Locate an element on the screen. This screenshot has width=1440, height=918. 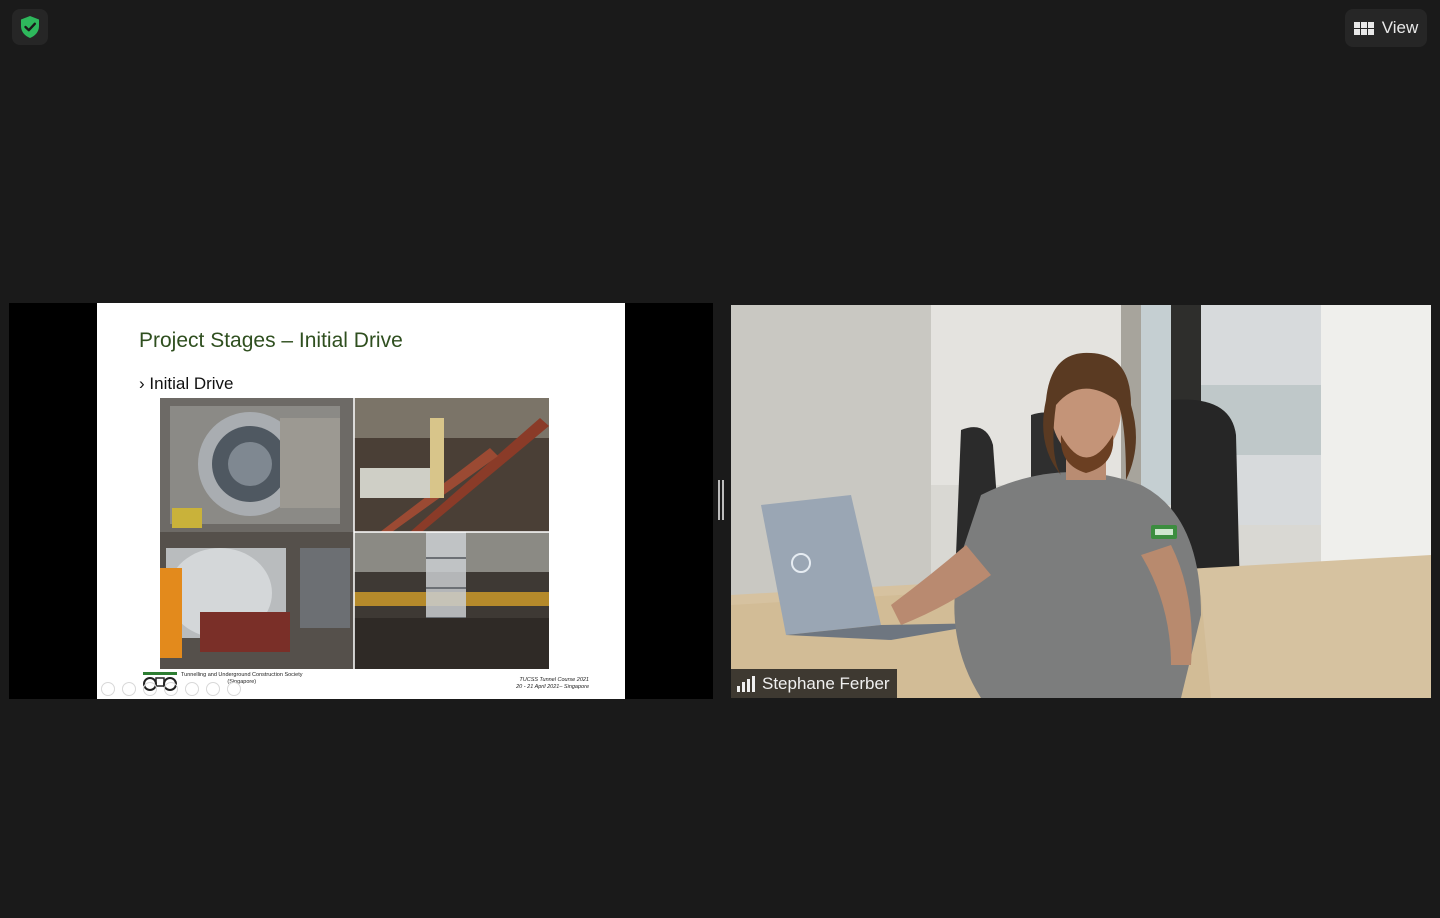
participant-name-tag: Stephane Ferber is located at coordinates (814, 683).